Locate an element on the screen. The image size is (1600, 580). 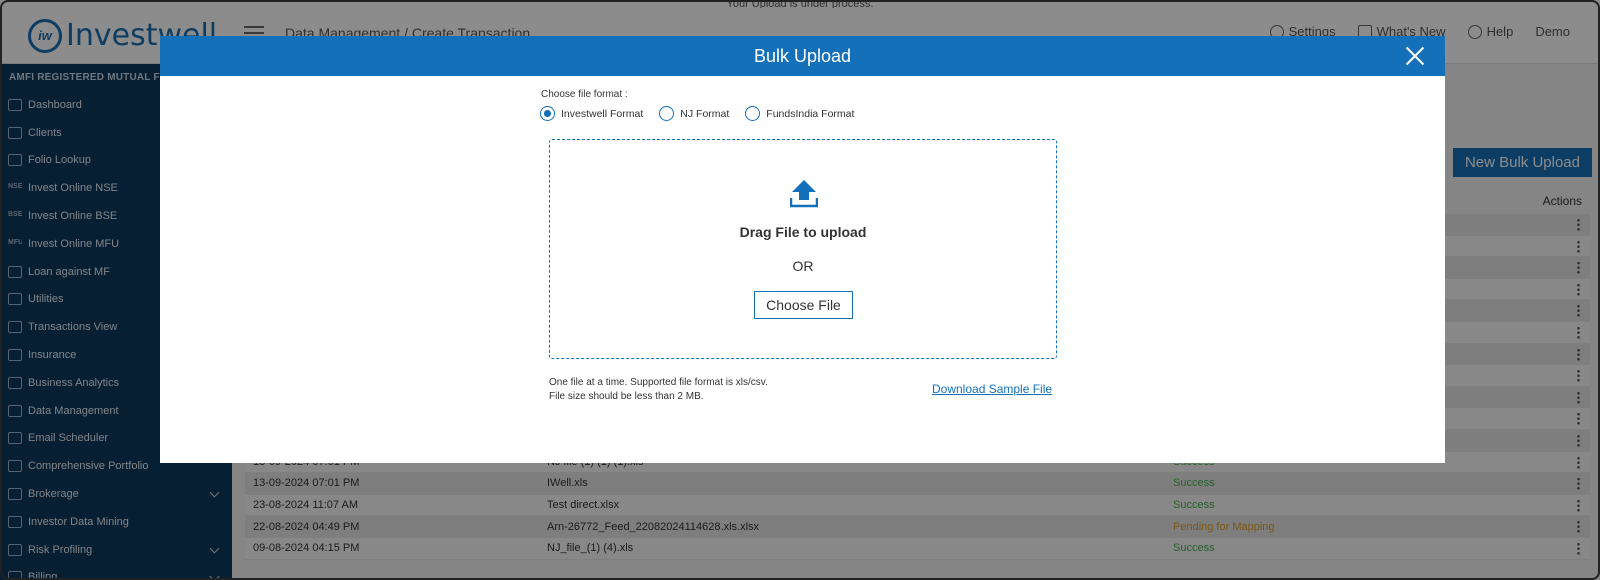
radio-label: Investwell Format is located at coordinates (602, 113).